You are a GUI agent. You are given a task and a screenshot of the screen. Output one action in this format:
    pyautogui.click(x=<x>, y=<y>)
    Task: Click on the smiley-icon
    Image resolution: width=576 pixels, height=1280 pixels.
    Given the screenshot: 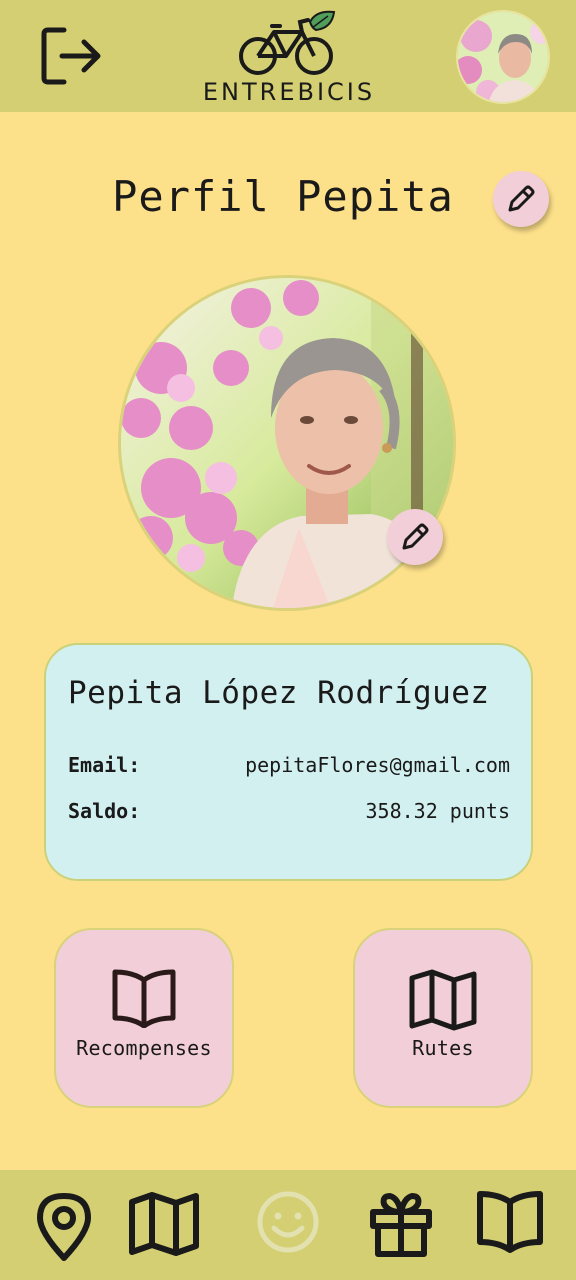 What is the action you would take?
    pyautogui.click(x=288, y=1222)
    